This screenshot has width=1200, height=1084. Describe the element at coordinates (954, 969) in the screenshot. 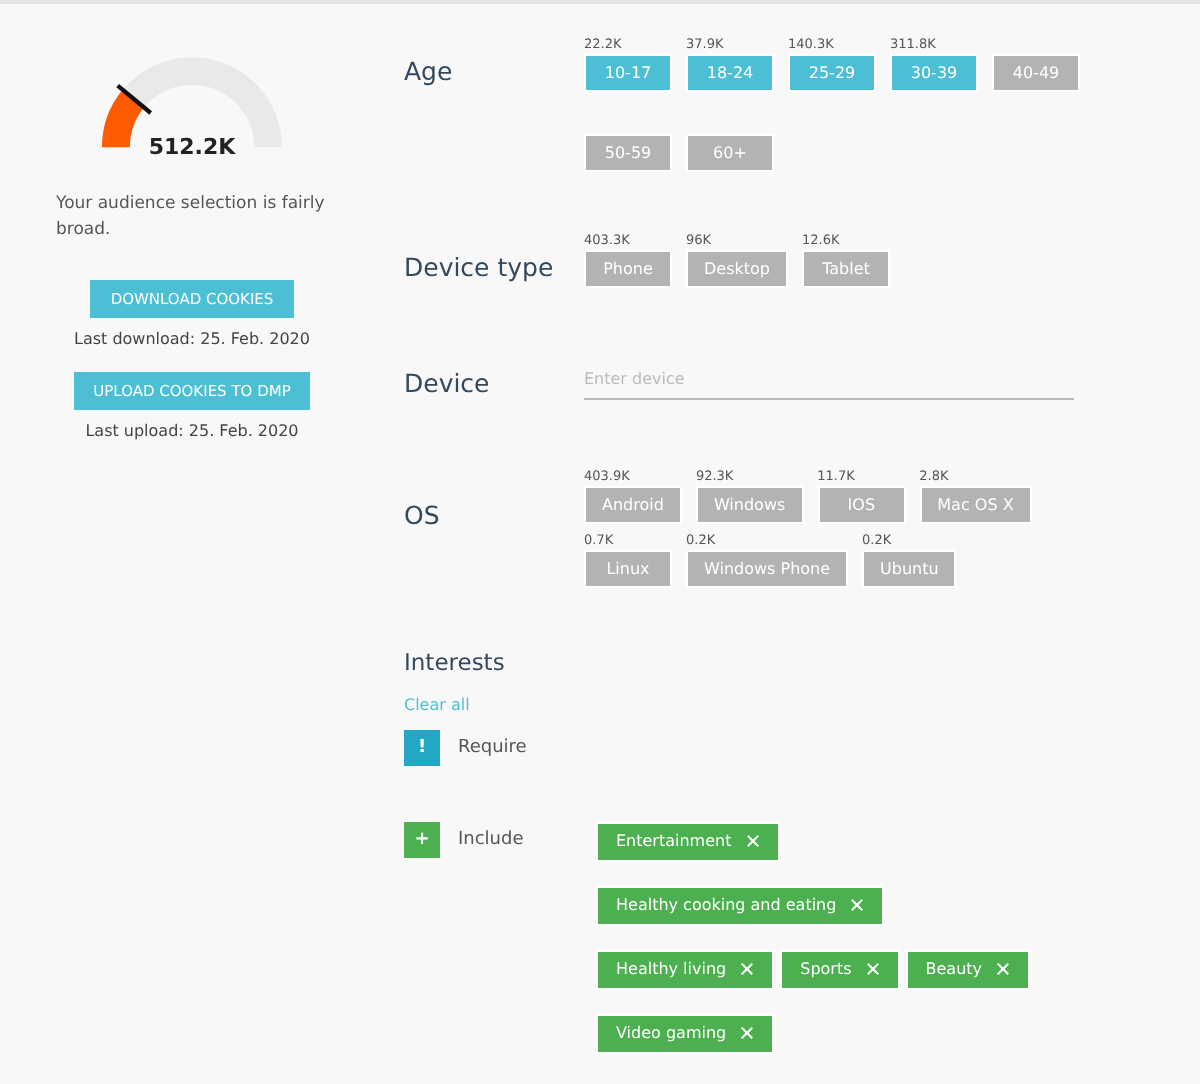

I see `tag-label: Beauty` at that location.